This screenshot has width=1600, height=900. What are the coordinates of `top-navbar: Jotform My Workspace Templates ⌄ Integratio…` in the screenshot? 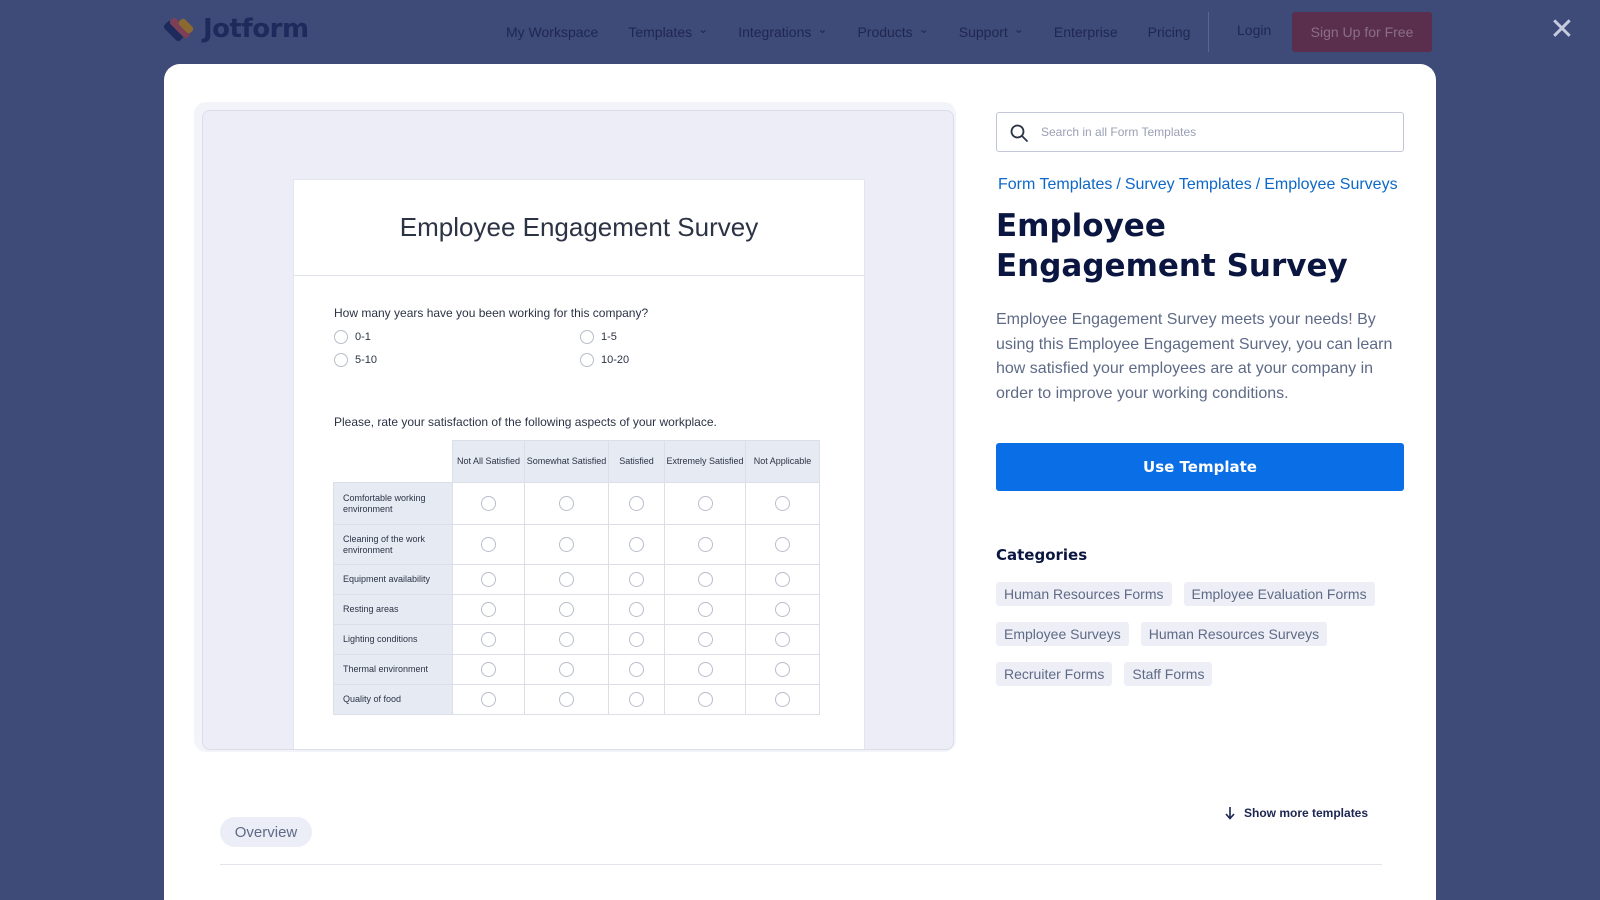 It's located at (800, 32).